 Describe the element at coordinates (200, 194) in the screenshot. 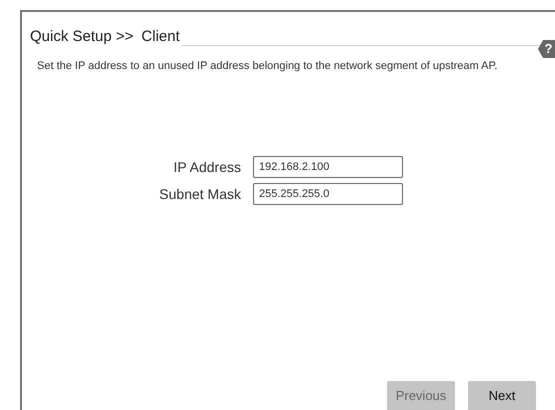

I see `field-label: Subnet Mask` at that location.